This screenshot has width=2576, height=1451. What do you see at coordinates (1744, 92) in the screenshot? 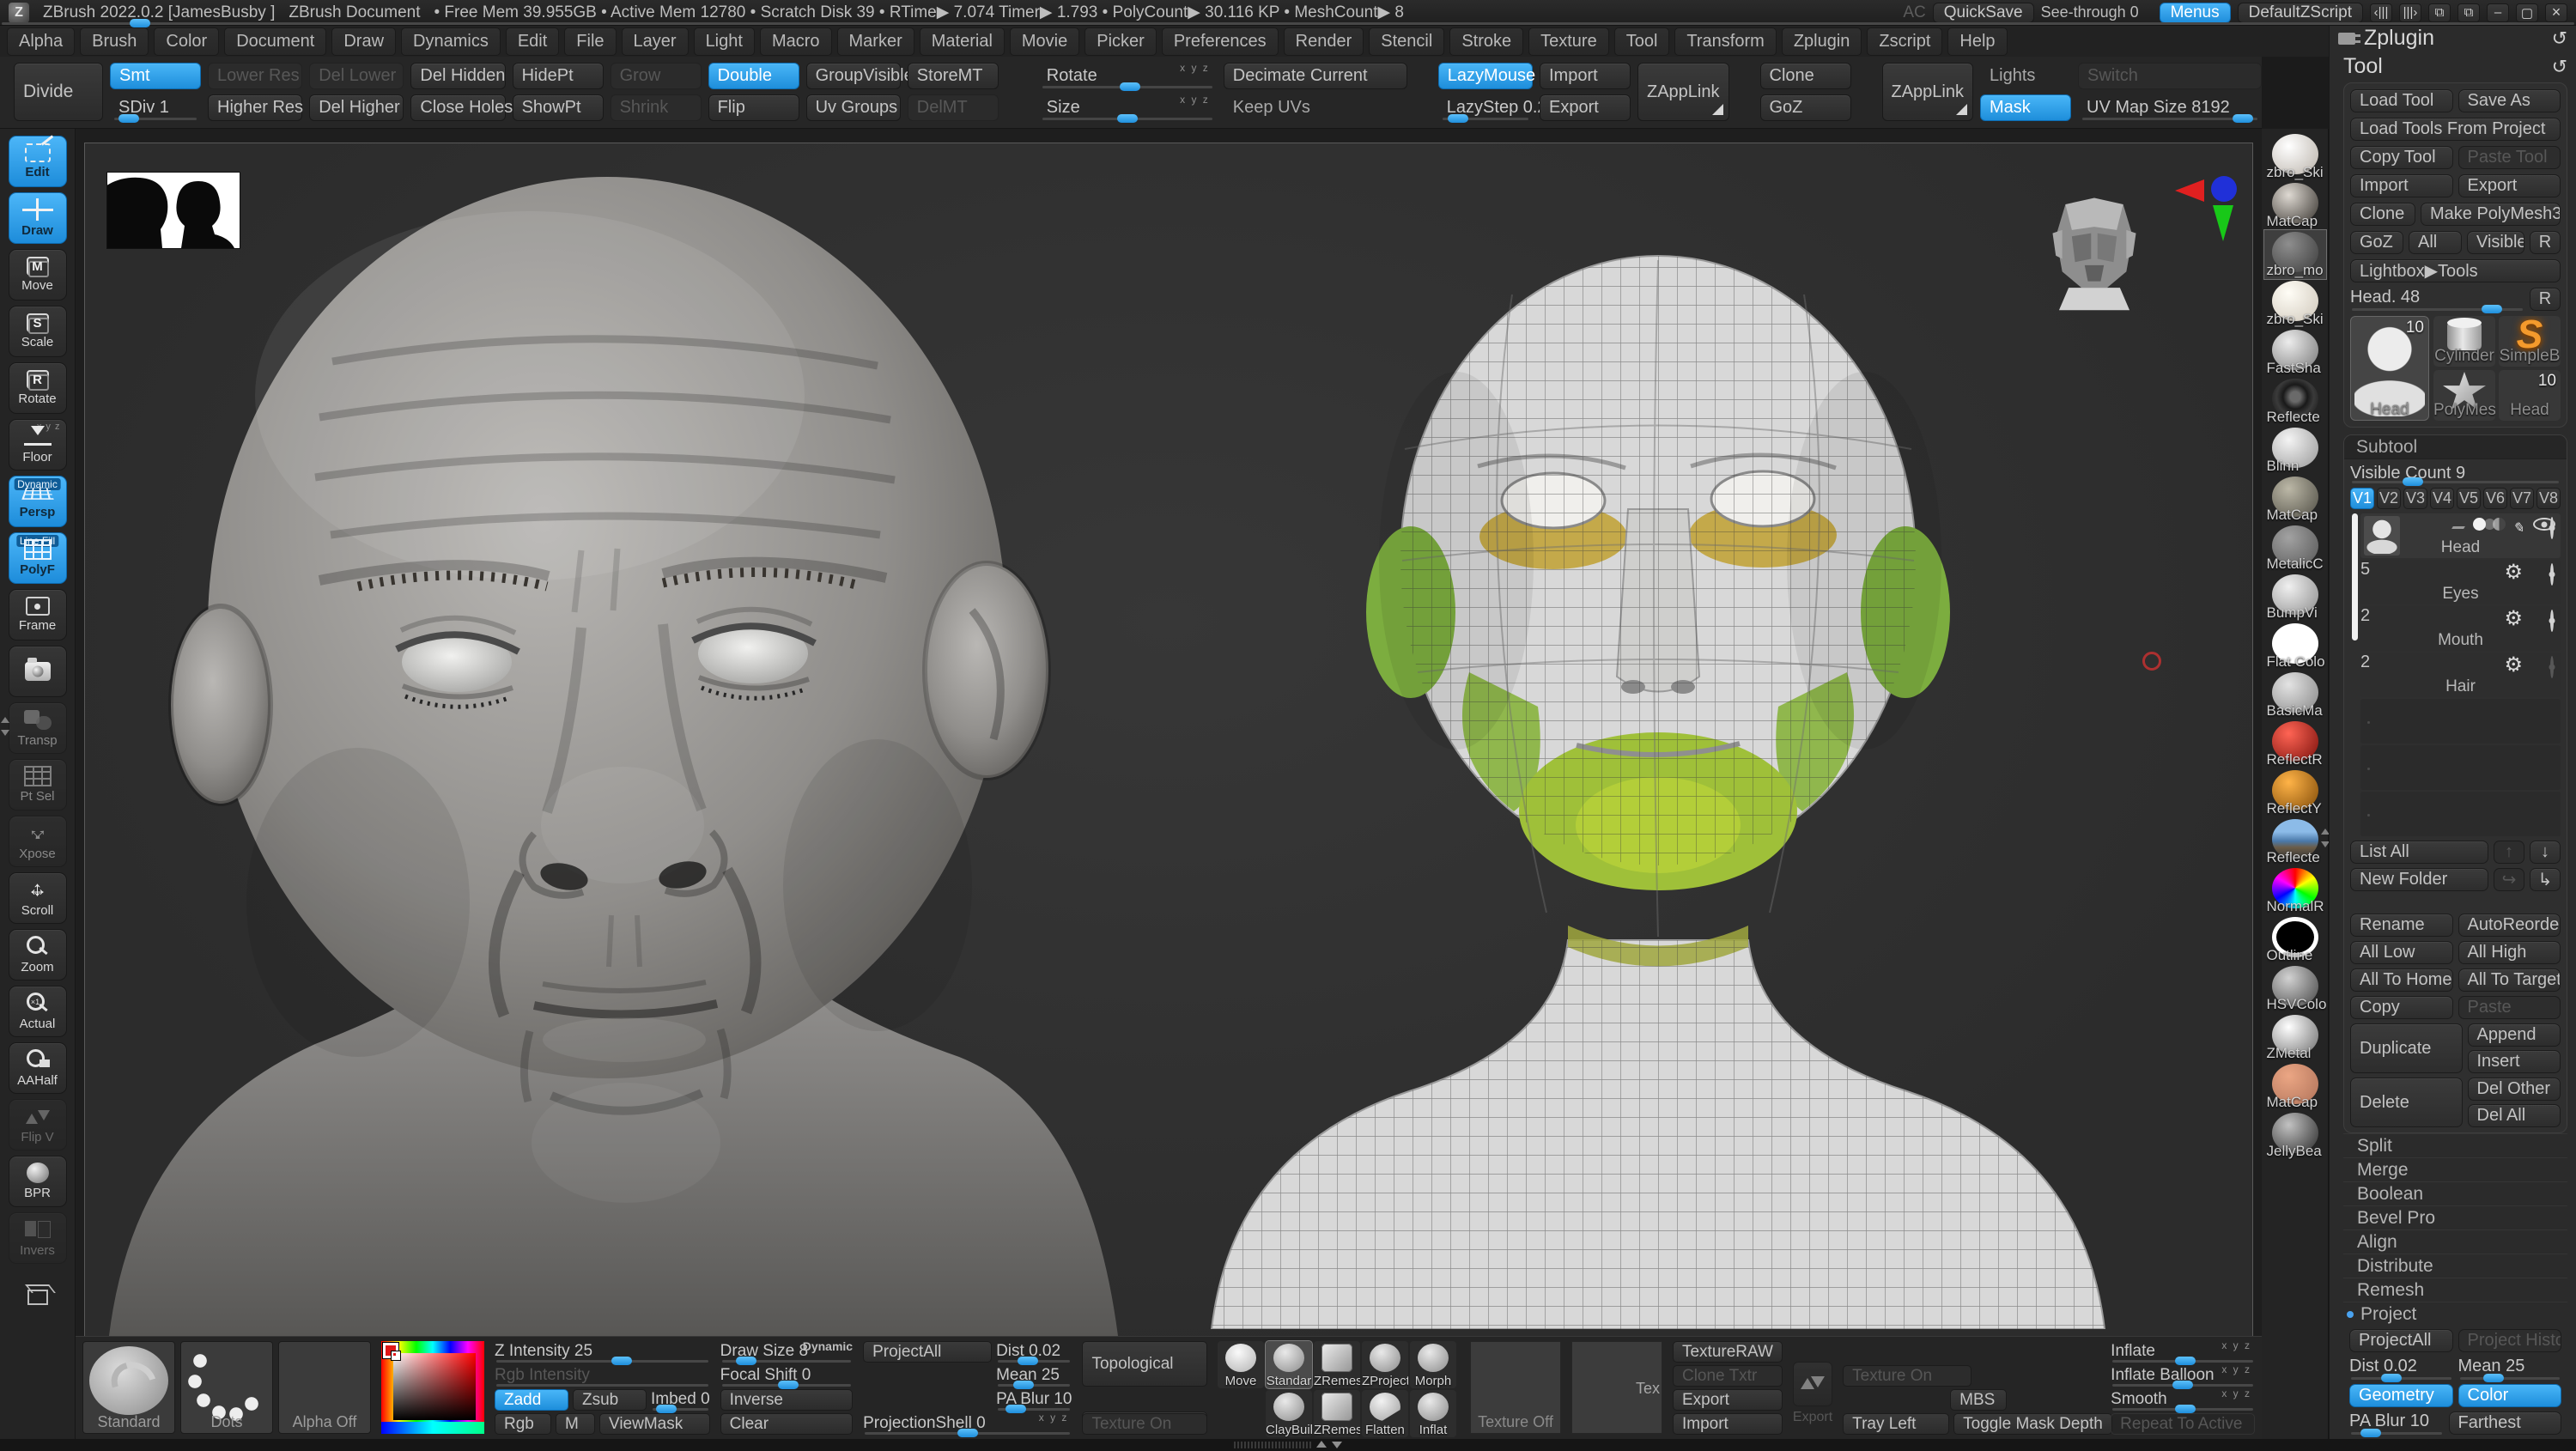
I see `shelf-button` at bounding box center [1744, 92].